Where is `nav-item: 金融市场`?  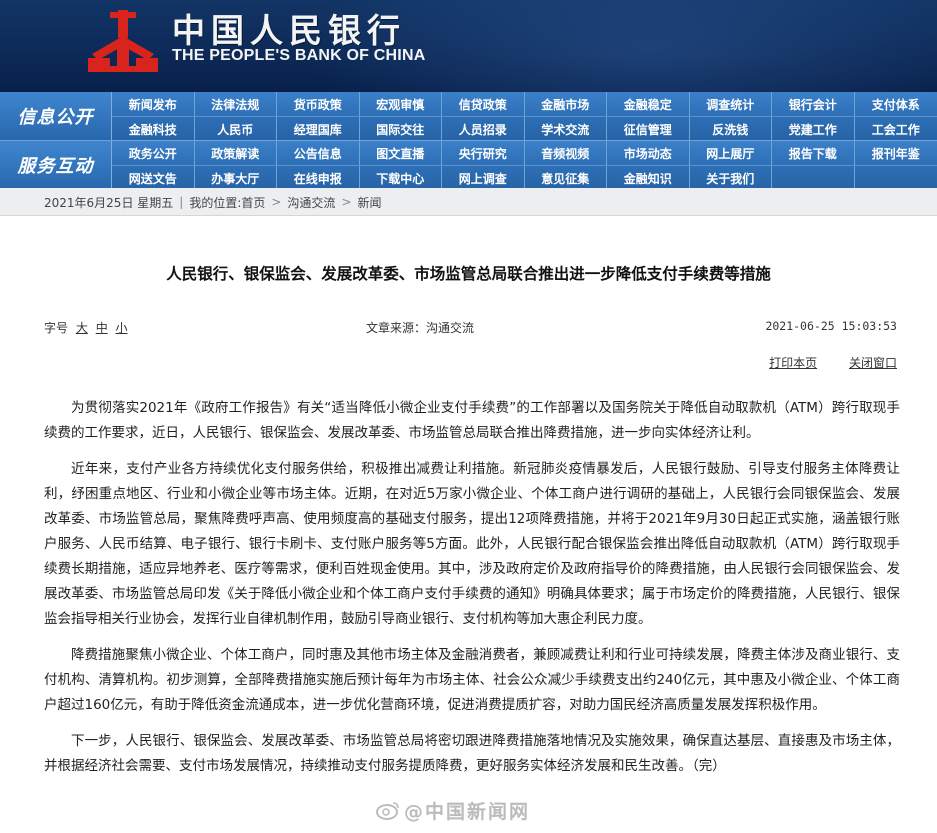
nav-item: 金融市场 is located at coordinates (566, 104).